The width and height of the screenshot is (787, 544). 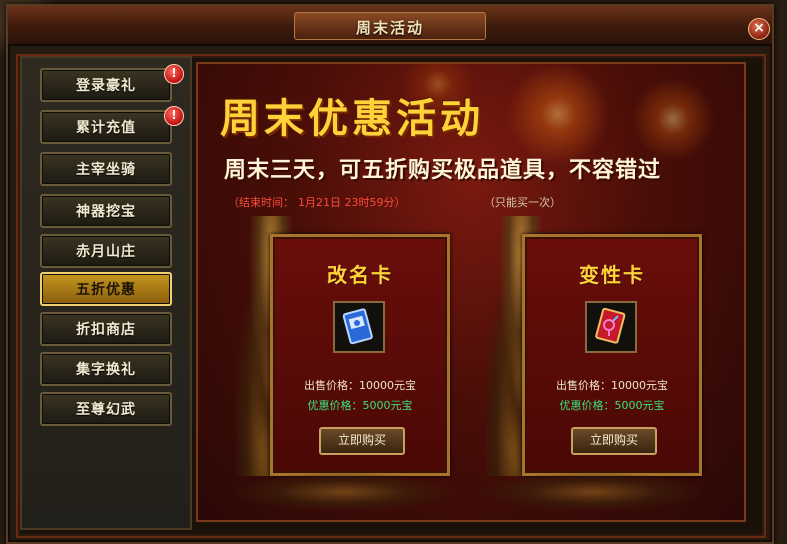 I want to click on rename-card-panel: 改名卡 出售价格：10000元宝 优惠价格：5000元宝 立即购买, so click(x=360, y=355).